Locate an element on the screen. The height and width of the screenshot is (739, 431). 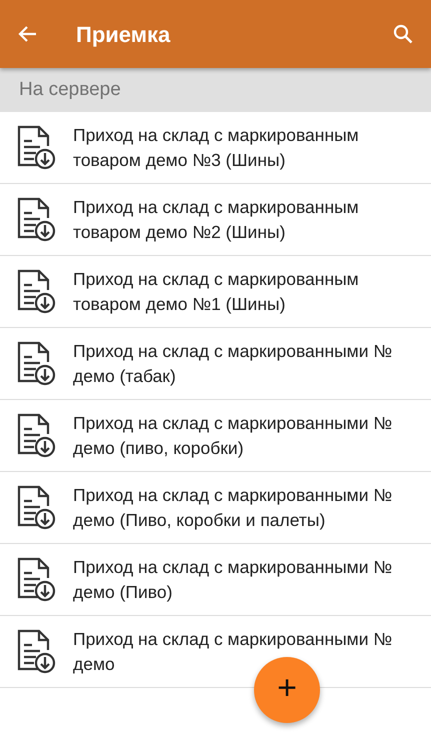
add-button: + is located at coordinates (287, 690).